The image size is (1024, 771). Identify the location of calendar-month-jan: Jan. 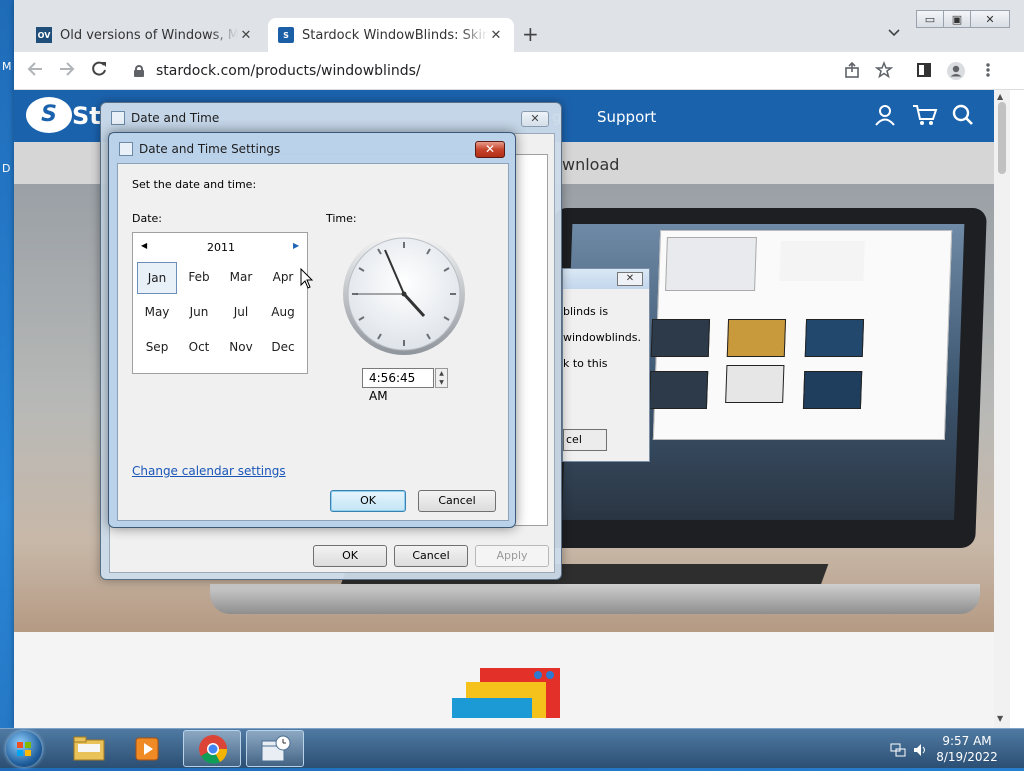
(157, 278).